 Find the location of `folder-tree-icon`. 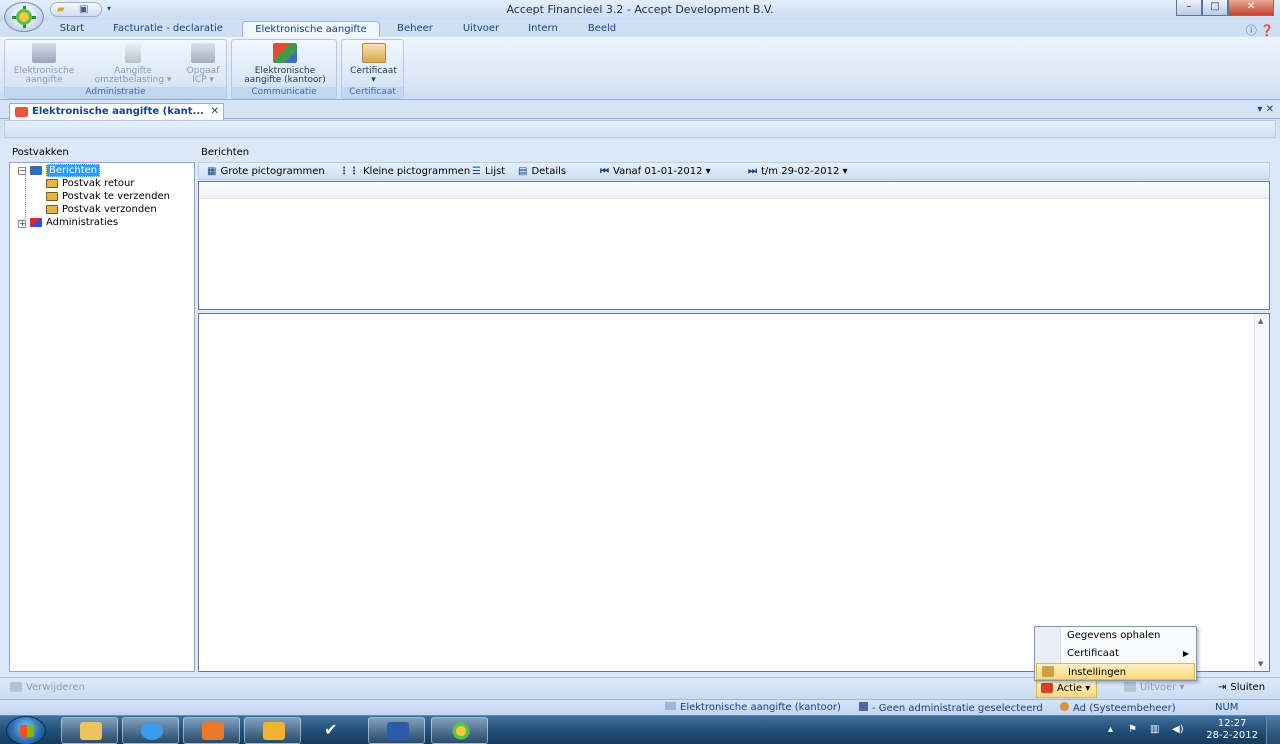

folder-tree-icon is located at coordinates (36, 170).